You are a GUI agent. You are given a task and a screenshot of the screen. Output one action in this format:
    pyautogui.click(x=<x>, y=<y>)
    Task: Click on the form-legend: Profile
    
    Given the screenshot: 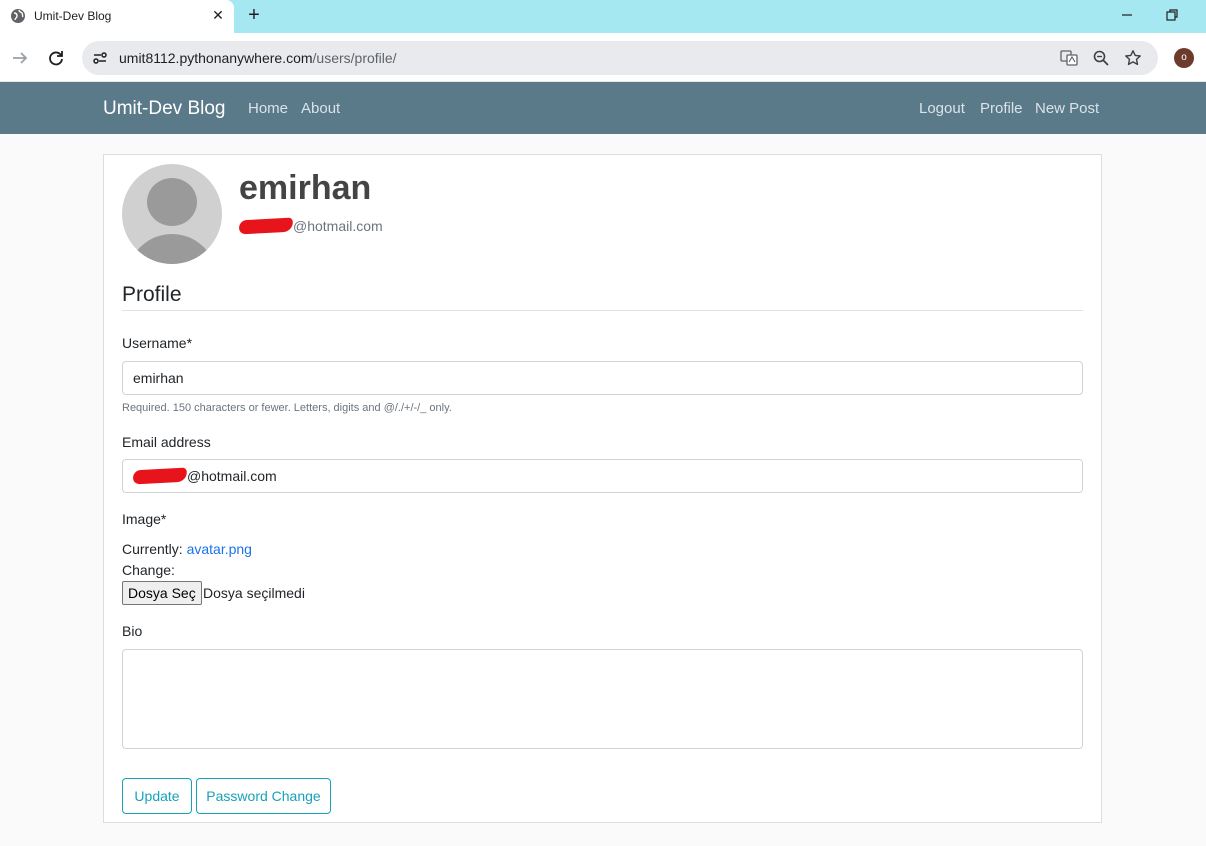 What is the action you would take?
    pyautogui.click(x=152, y=294)
    